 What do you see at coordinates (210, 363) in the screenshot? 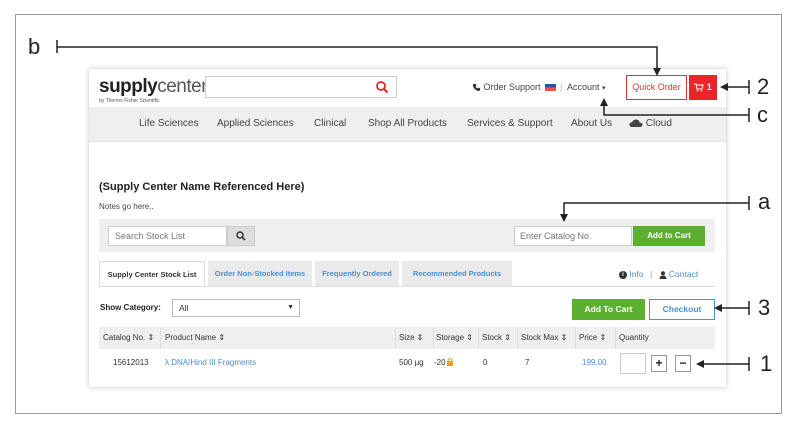
I see `row-product-link: λ DNA/Hind III Fragments` at bounding box center [210, 363].